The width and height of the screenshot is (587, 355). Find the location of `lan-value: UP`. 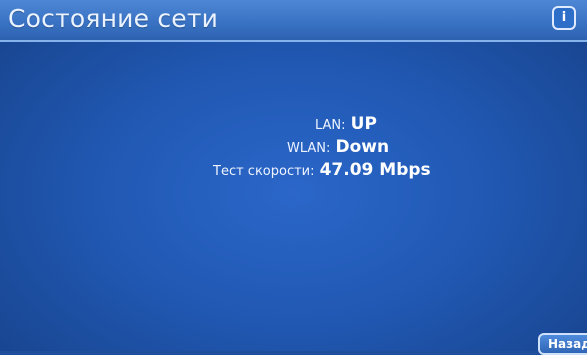

lan-value: UP is located at coordinates (363, 124).